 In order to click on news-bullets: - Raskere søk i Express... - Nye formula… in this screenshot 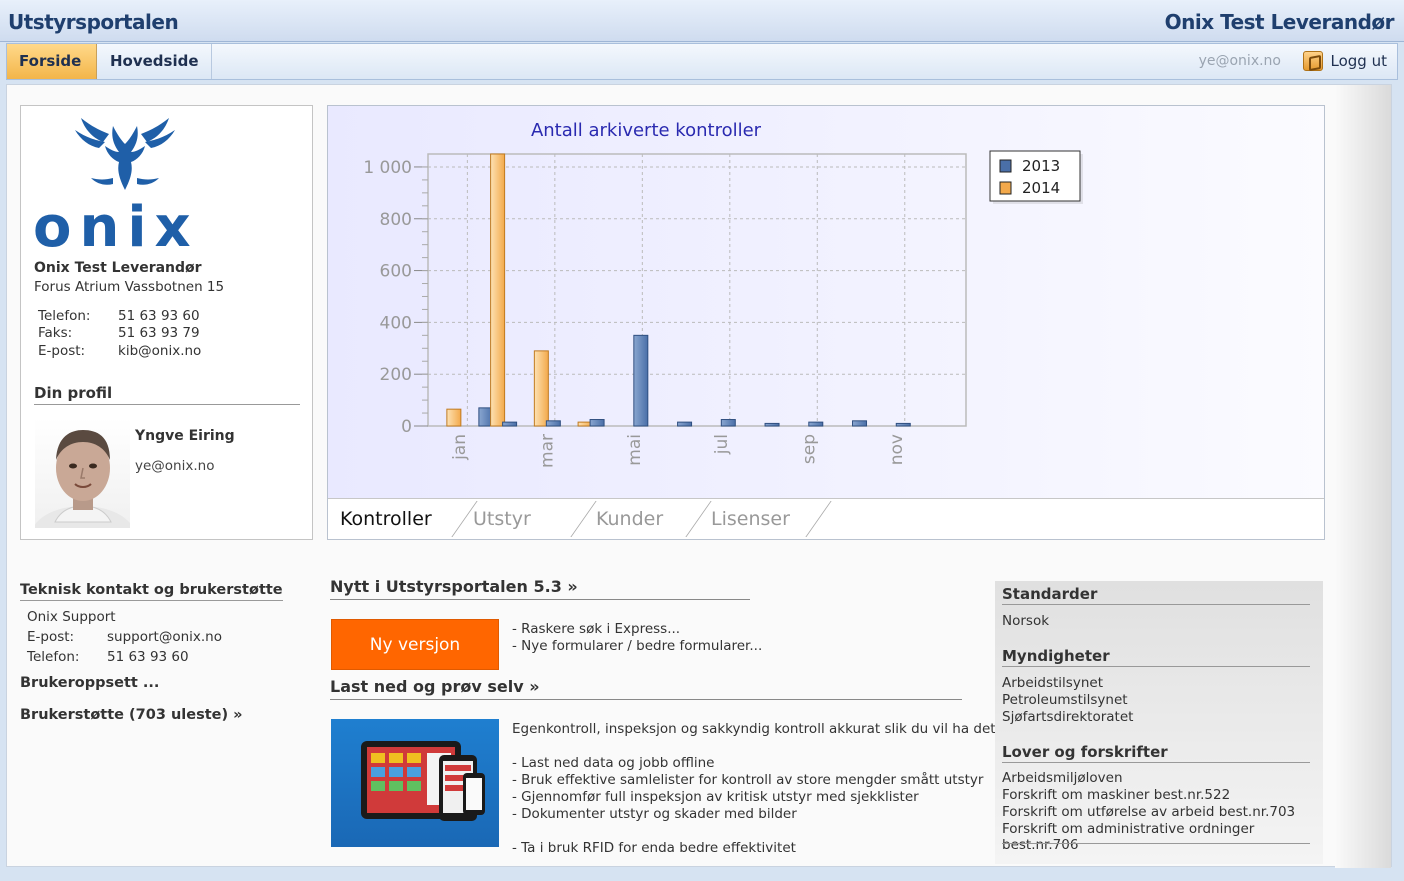, I will do `click(637, 638)`.